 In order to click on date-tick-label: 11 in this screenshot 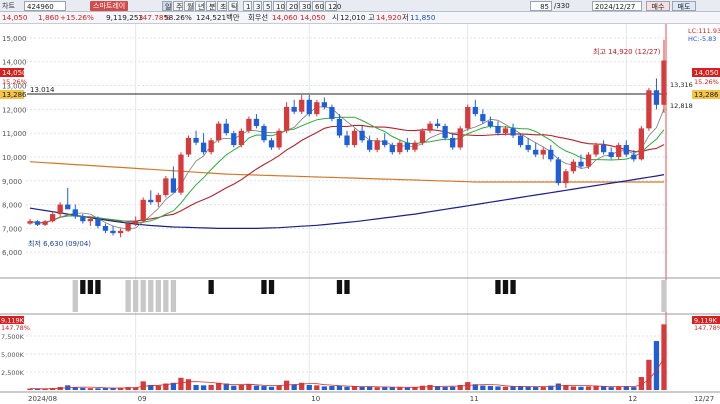, I will do `click(474, 399)`.